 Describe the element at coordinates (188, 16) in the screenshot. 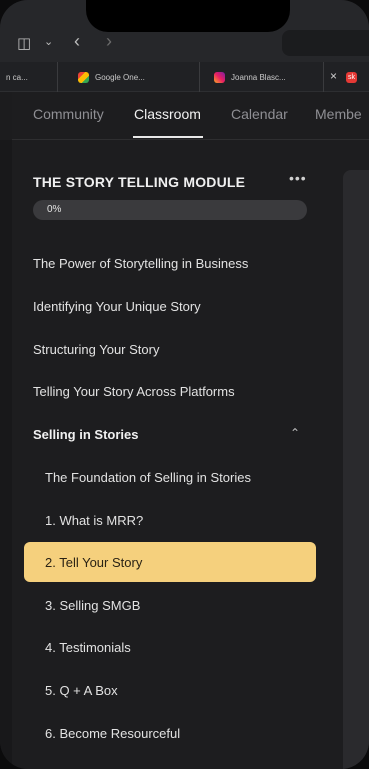

I see `notch` at that location.